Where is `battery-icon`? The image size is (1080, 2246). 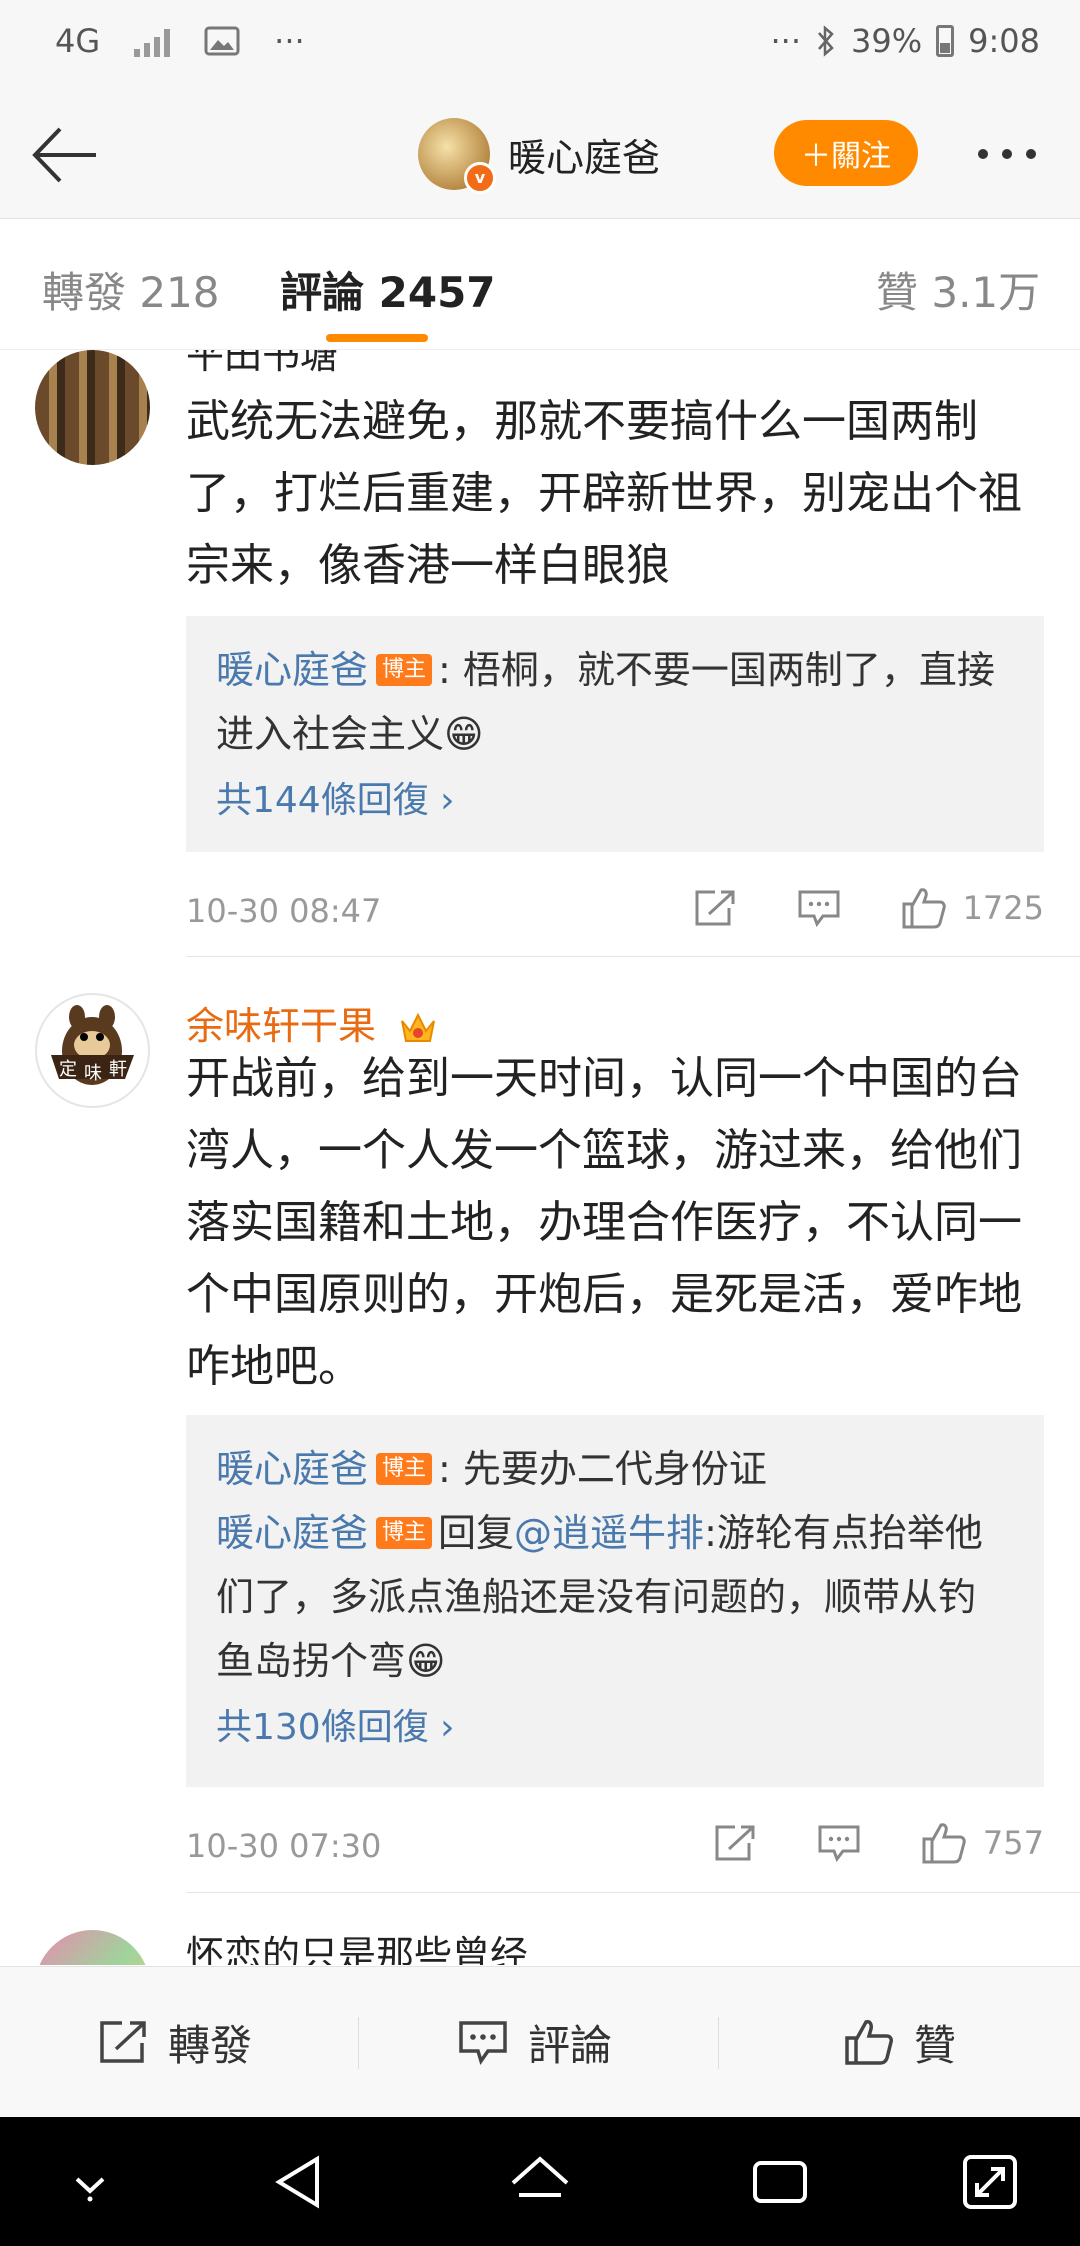 battery-icon is located at coordinates (945, 41).